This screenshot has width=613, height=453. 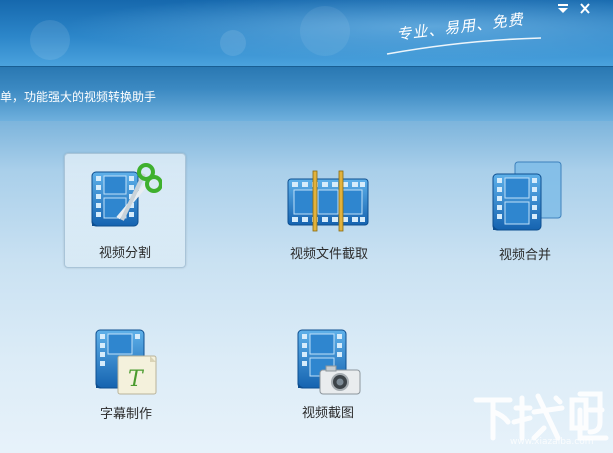 I want to click on film-scissors-icon, so click(x=126, y=195).